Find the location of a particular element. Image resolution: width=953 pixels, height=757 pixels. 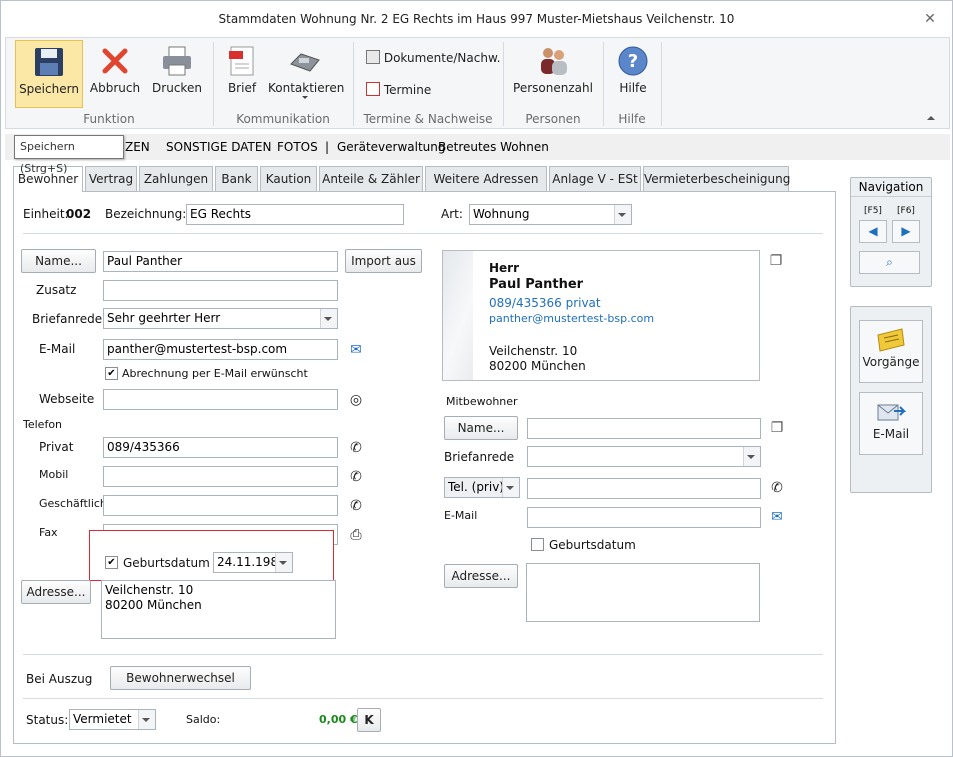

email-action-button: E-Mail is located at coordinates (891, 423).